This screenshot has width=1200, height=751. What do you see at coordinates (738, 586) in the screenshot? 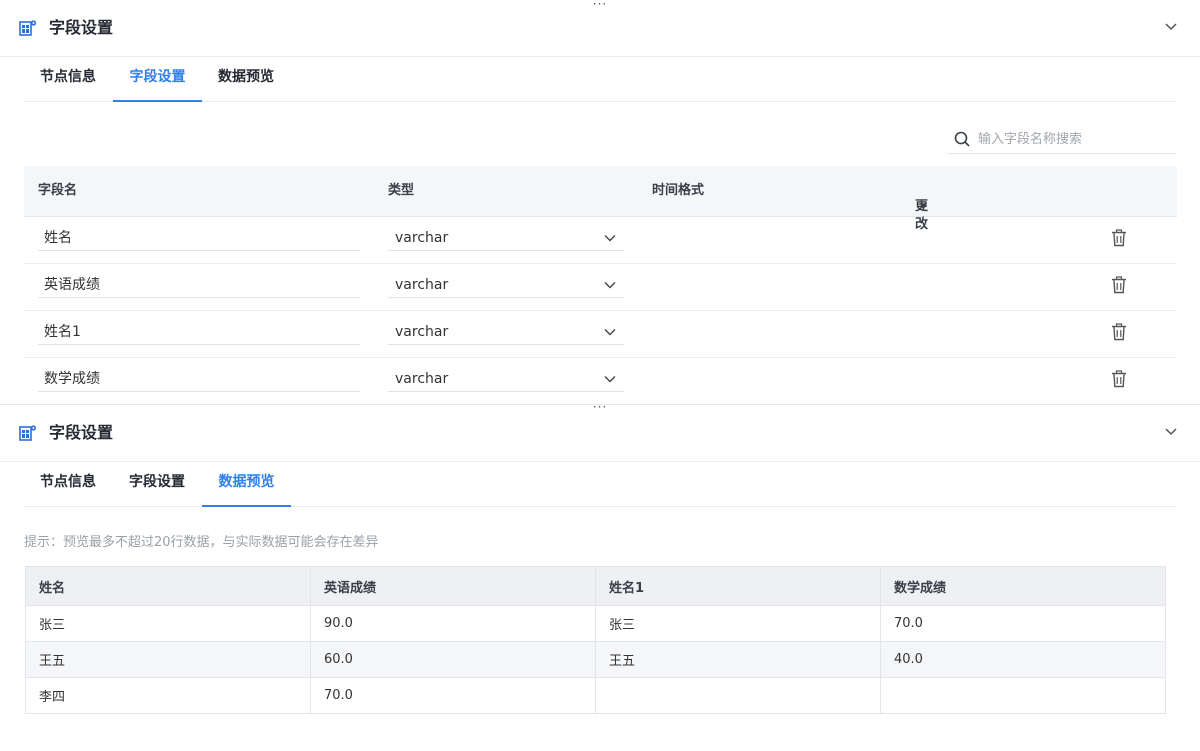
I see `column-header: 姓名1` at bounding box center [738, 586].